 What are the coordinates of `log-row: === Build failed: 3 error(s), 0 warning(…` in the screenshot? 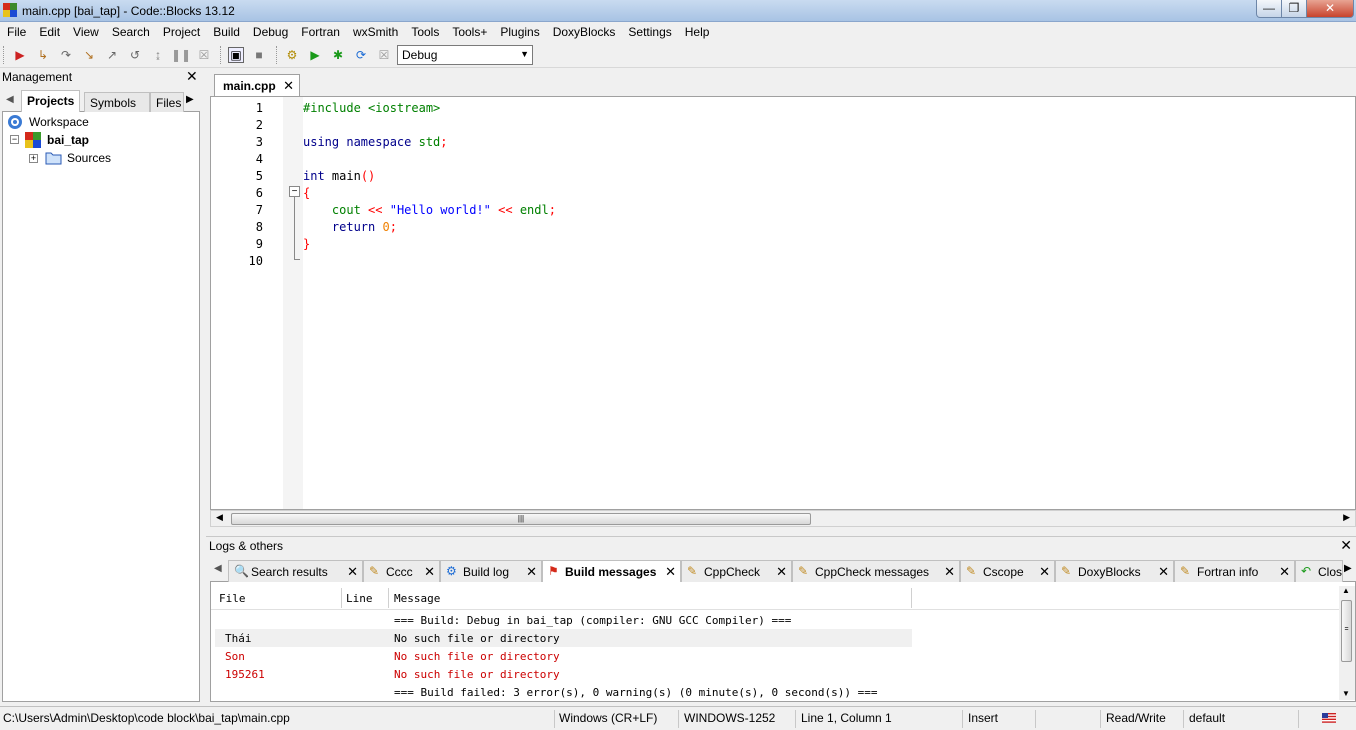 It's located at (563, 692).